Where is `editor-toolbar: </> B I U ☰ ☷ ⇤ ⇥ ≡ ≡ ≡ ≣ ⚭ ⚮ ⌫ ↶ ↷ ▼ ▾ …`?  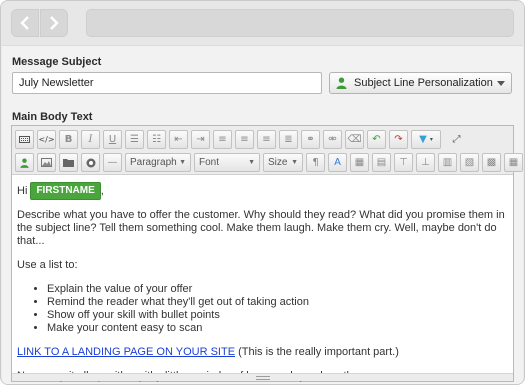 editor-toolbar: </> B I U ☰ ☷ ⇤ ⇥ ≡ ≡ ≡ ≣ ⚭ ⚮ ⌫ ↶ ↷ ▼ ▾ … is located at coordinates (267, 150).